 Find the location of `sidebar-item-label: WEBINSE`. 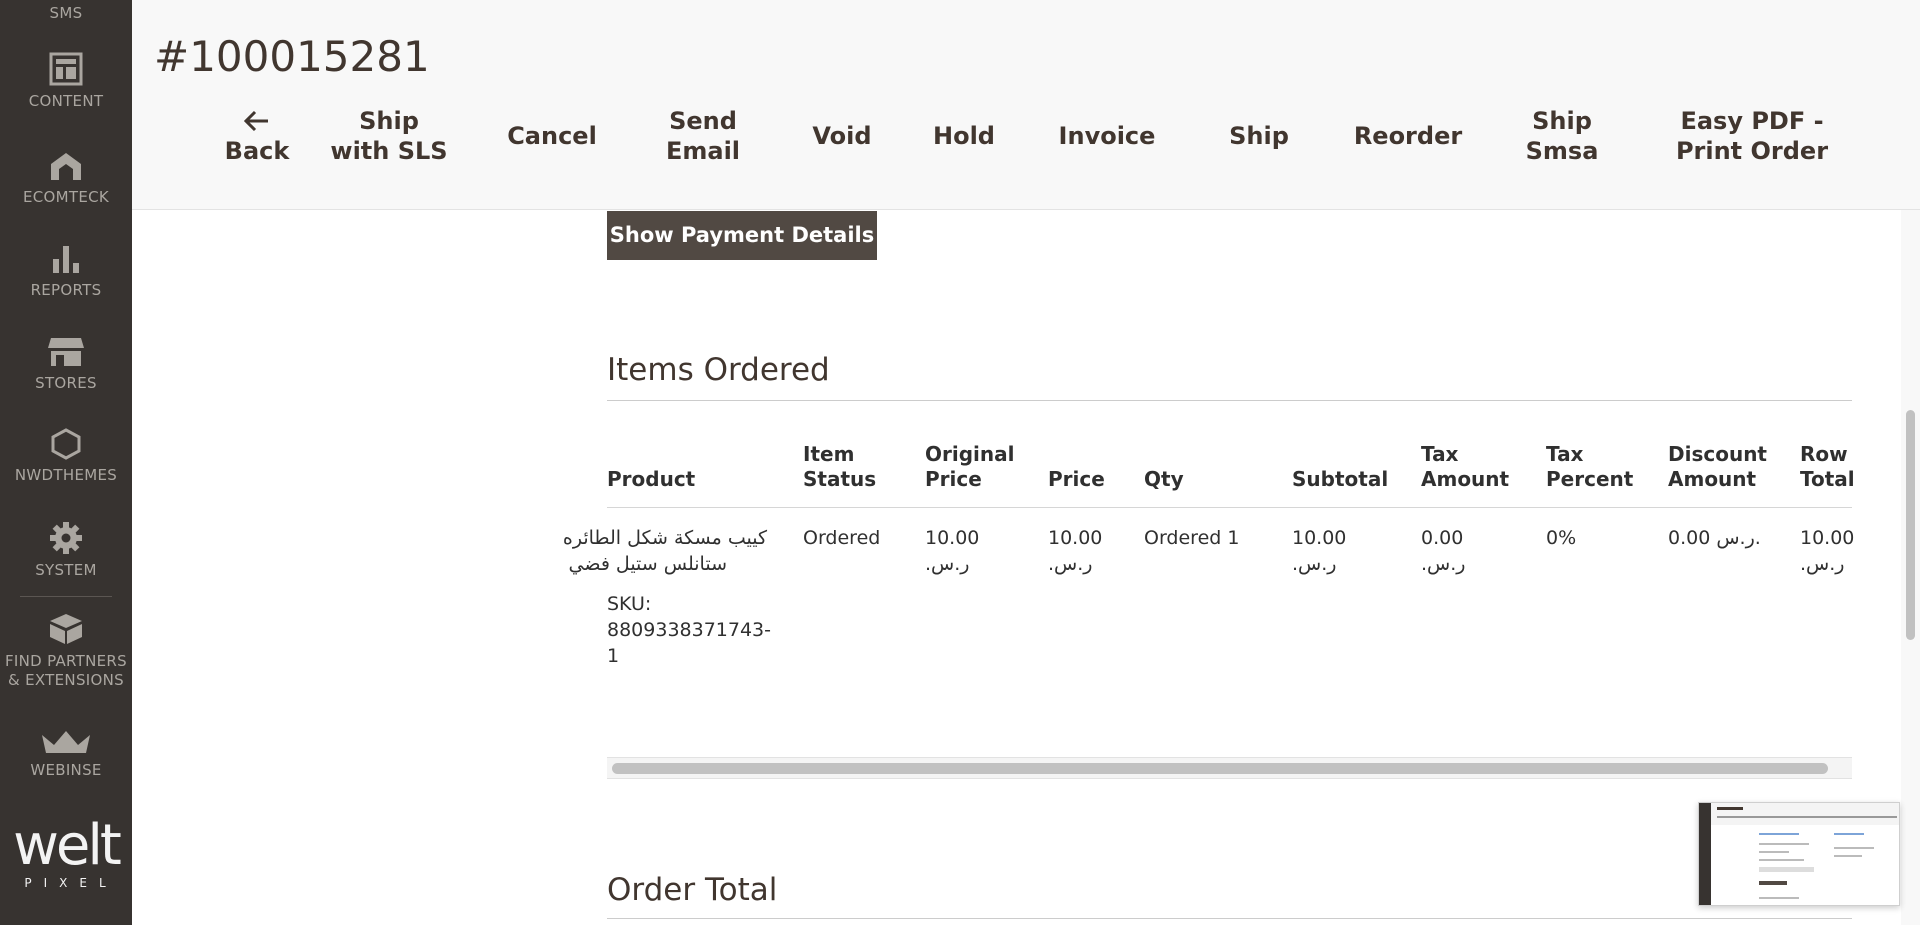

sidebar-item-label: WEBINSE is located at coordinates (66, 770).